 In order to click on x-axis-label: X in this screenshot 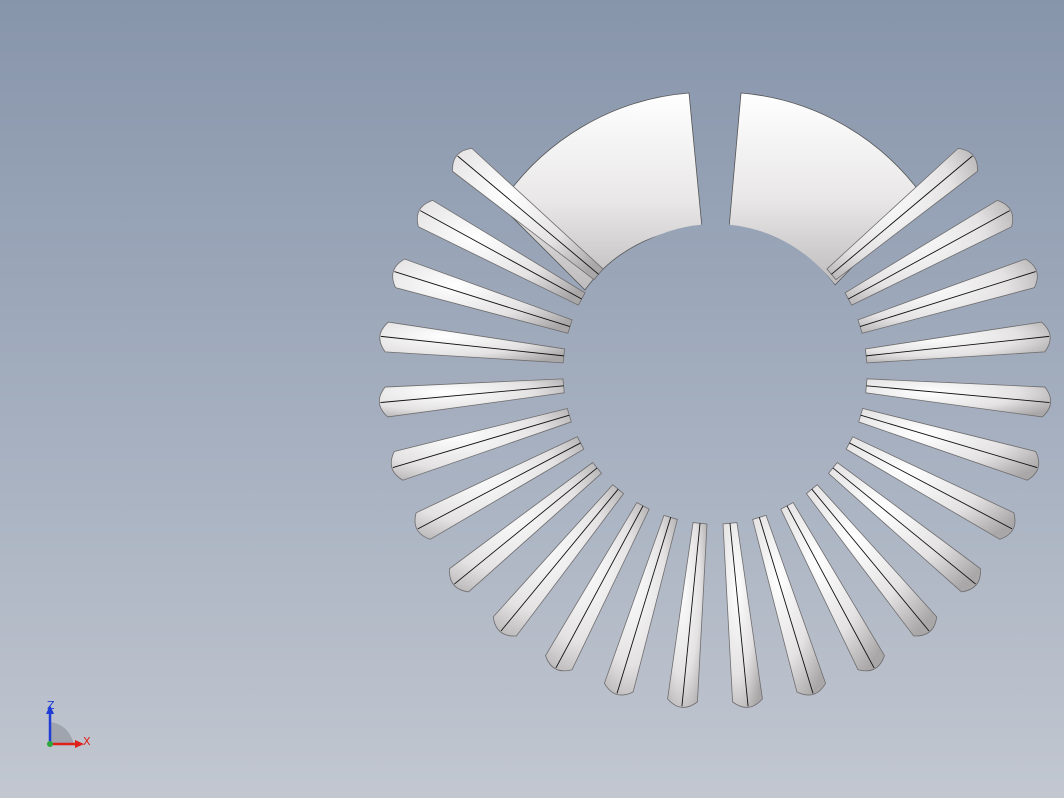, I will do `click(87, 741)`.